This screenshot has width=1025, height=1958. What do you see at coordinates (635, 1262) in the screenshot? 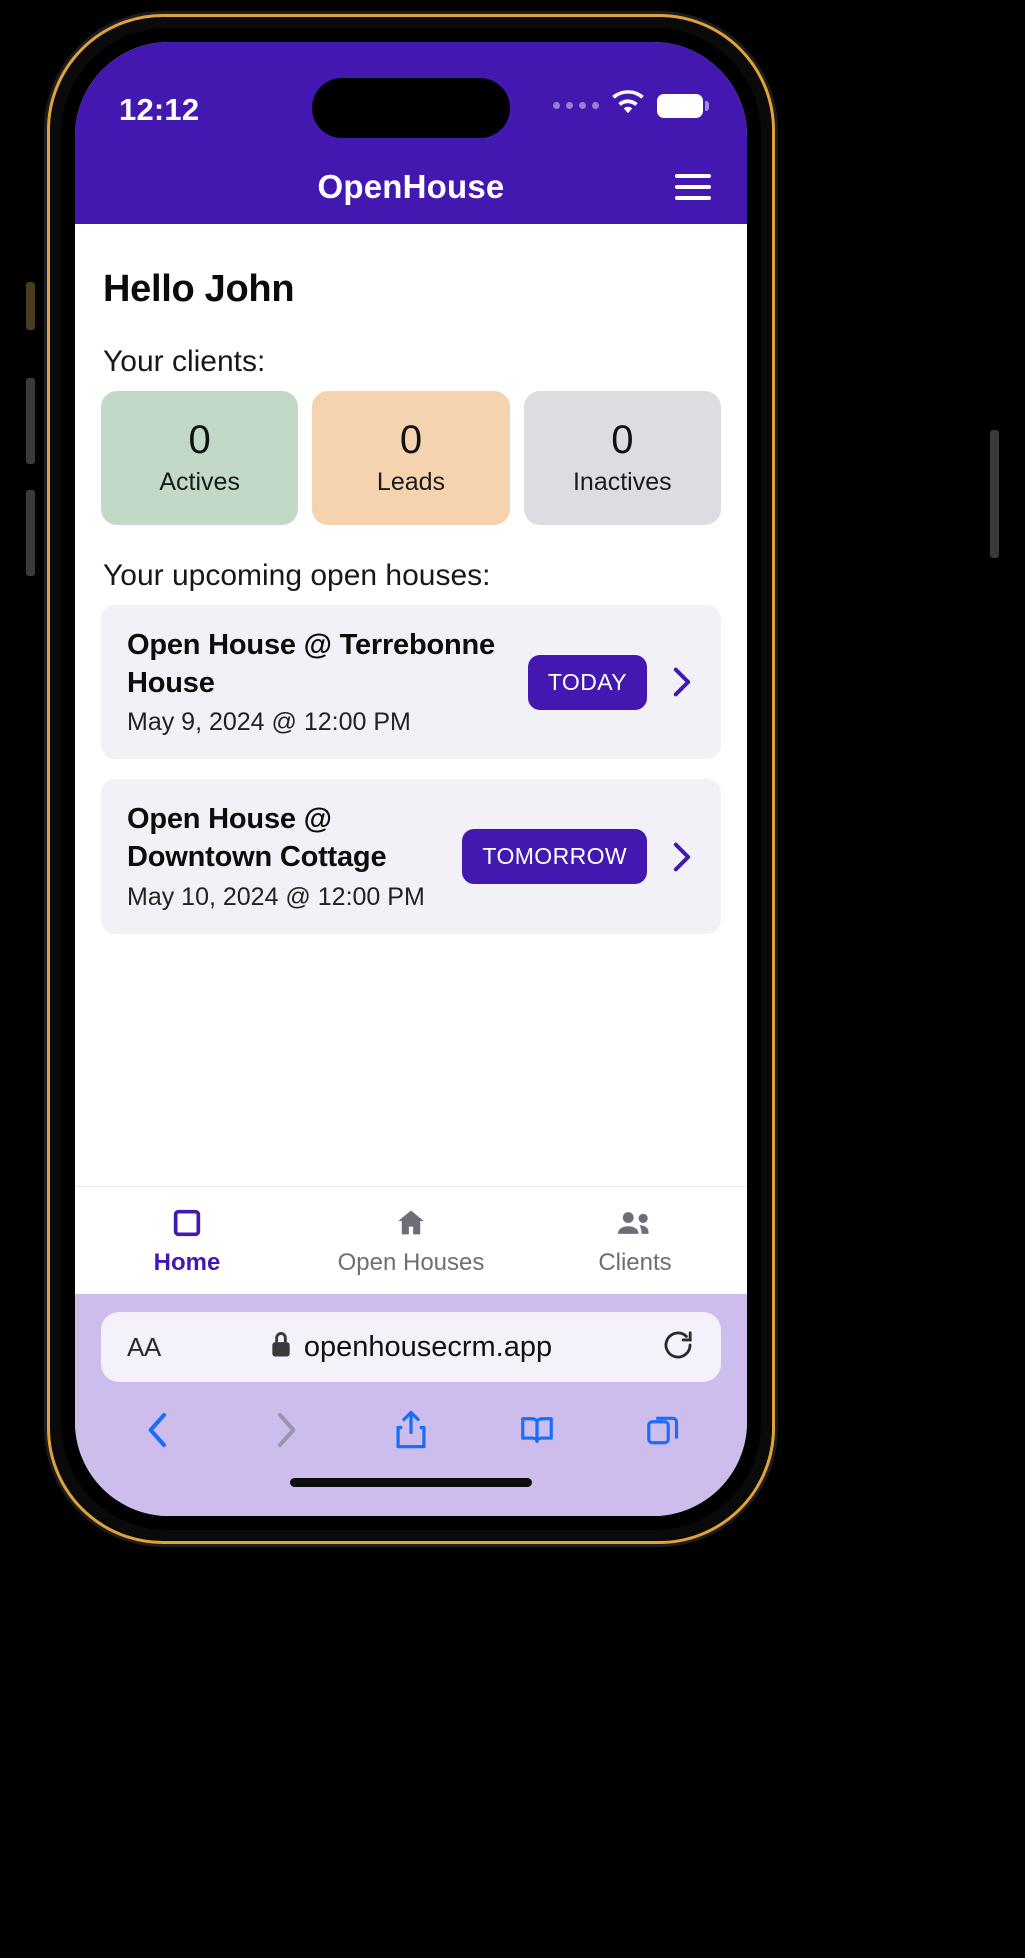
I see `tab-label: Clients` at bounding box center [635, 1262].